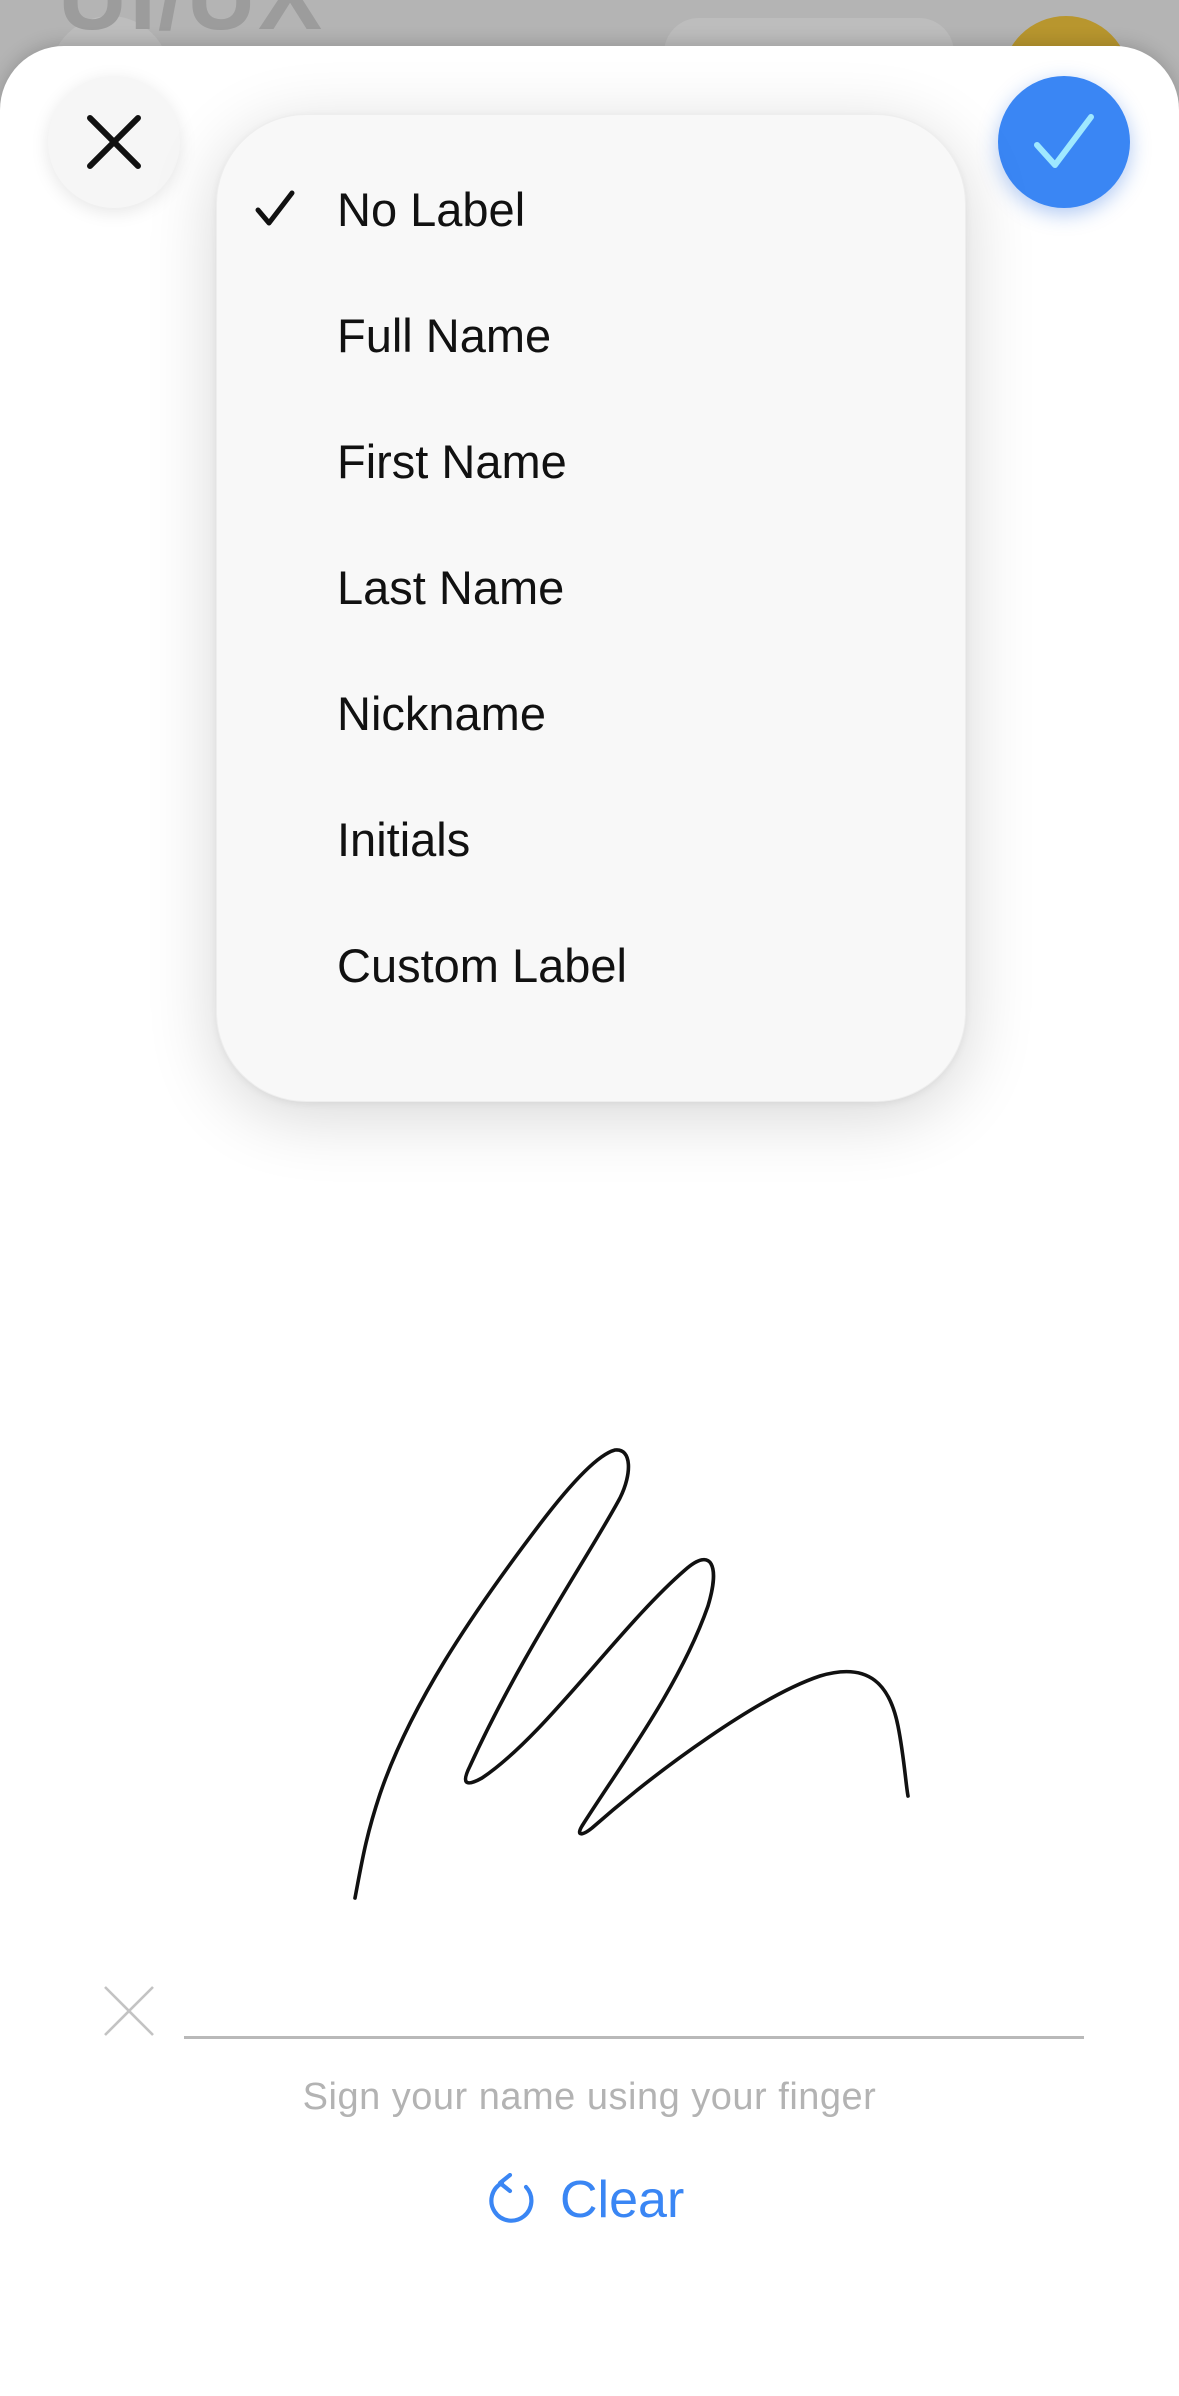  Describe the element at coordinates (431, 209) in the screenshot. I see `menu-item-label: No Label` at that location.